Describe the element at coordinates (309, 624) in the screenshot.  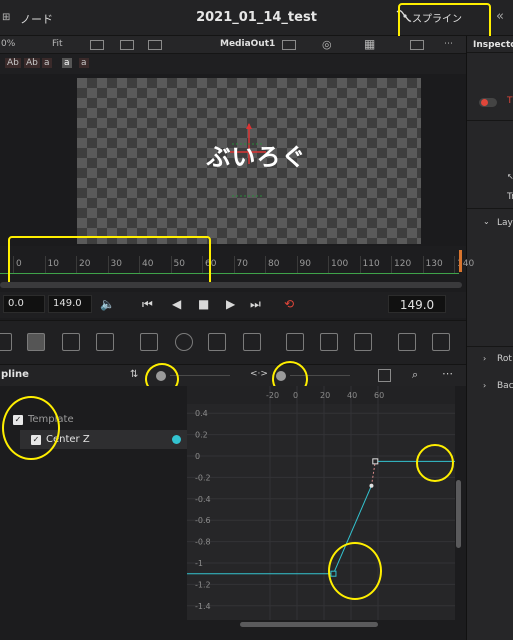
I see `graph-horizontal-scrollbar` at that location.